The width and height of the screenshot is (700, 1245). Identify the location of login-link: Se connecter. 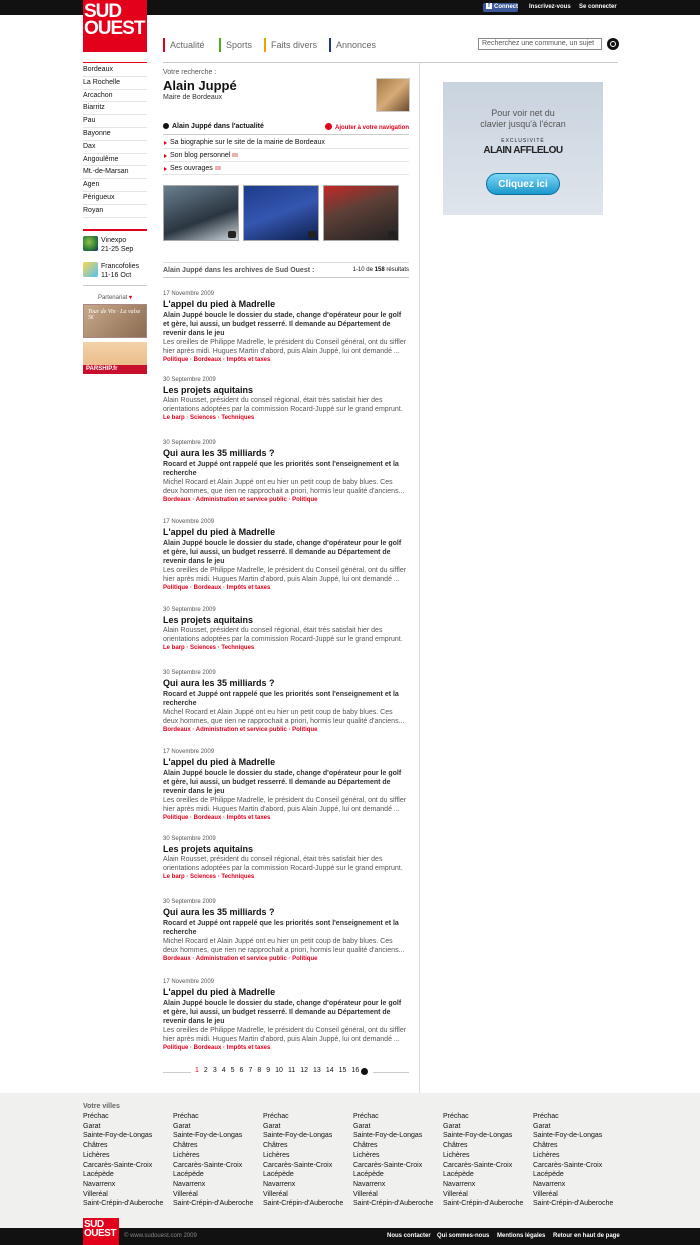
(598, 7).